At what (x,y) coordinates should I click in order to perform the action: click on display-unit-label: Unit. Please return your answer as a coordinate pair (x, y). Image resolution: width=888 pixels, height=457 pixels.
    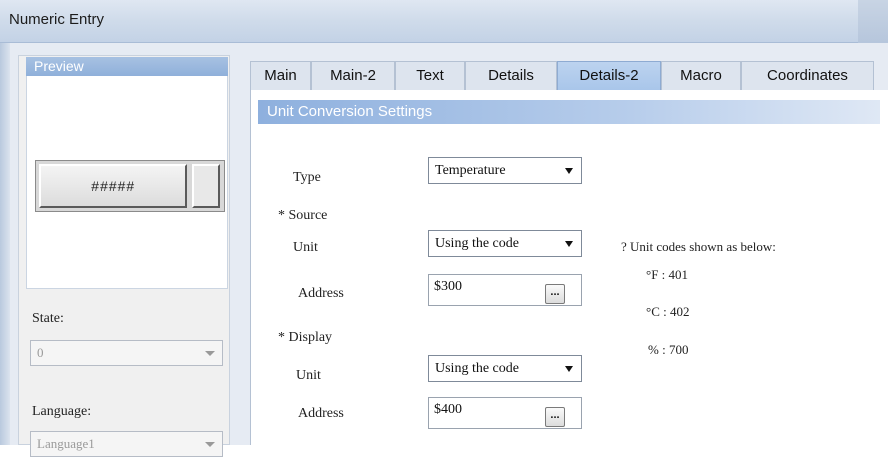
    Looking at the image, I should click on (308, 375).